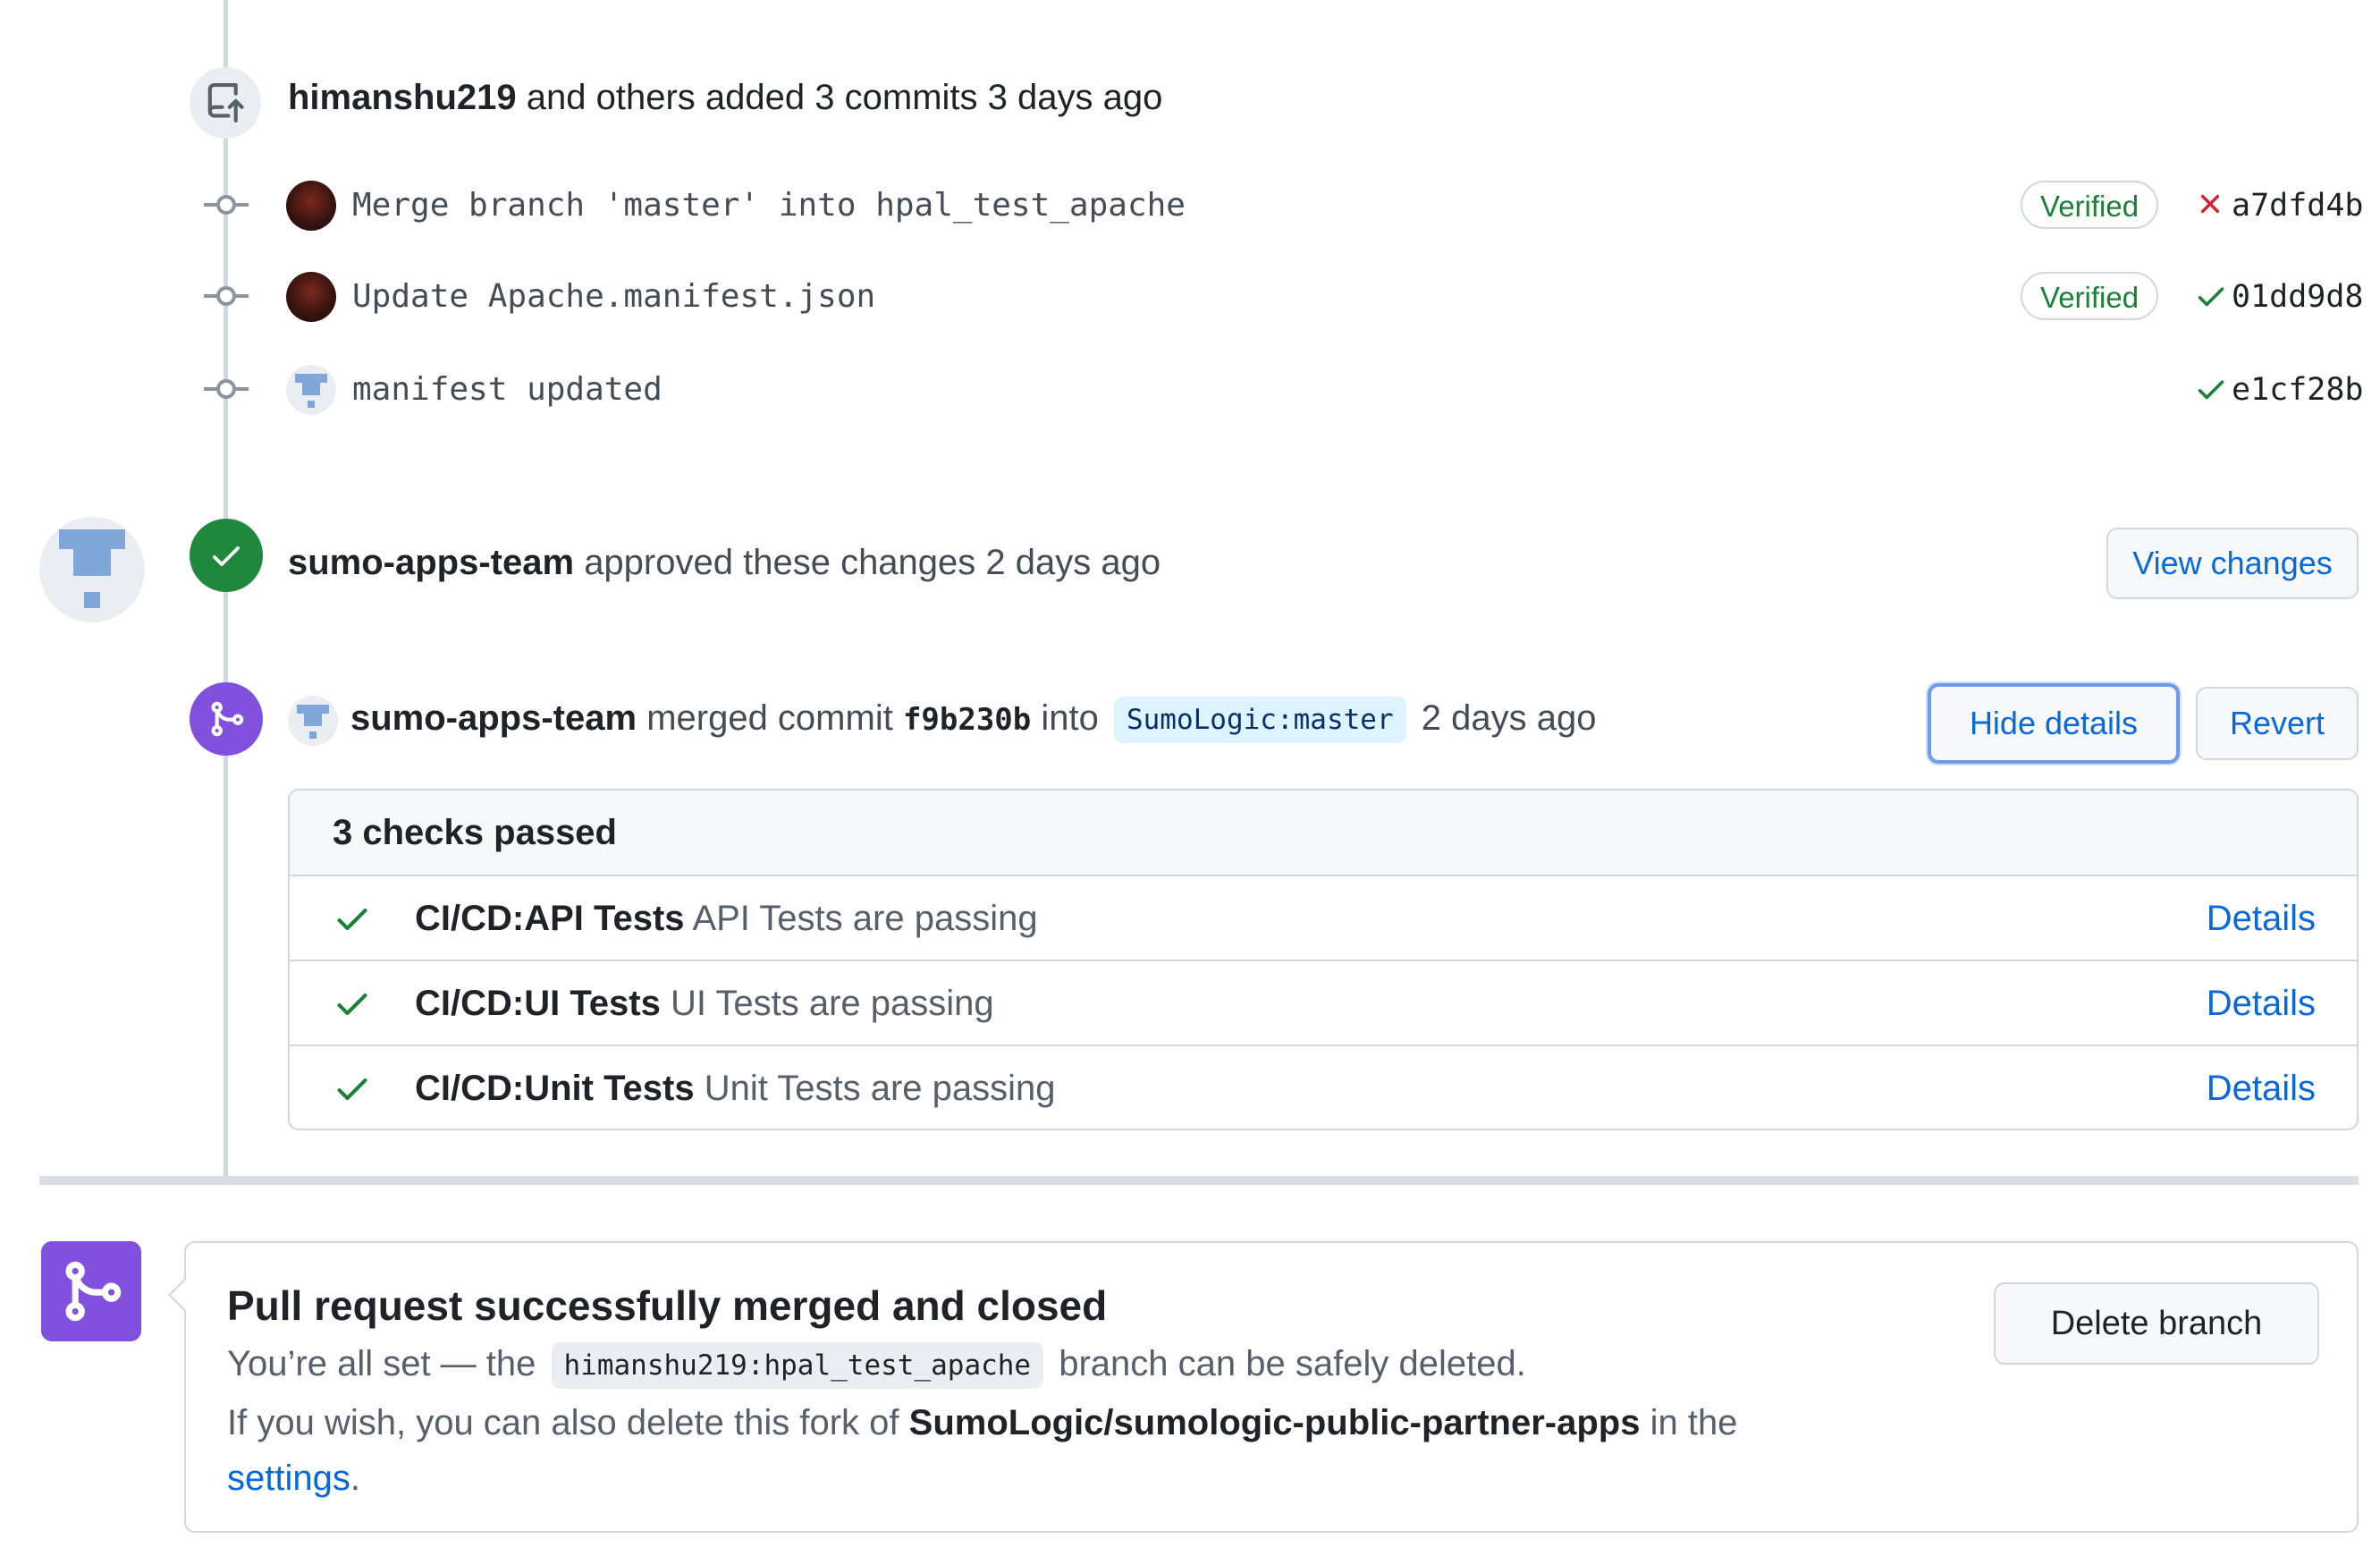 The image size is (2380, 1556). What do you see at coordinates (1199, 1180) in the screenshot?
I see `timeline-divider` at bounding box center [1199, 1180].